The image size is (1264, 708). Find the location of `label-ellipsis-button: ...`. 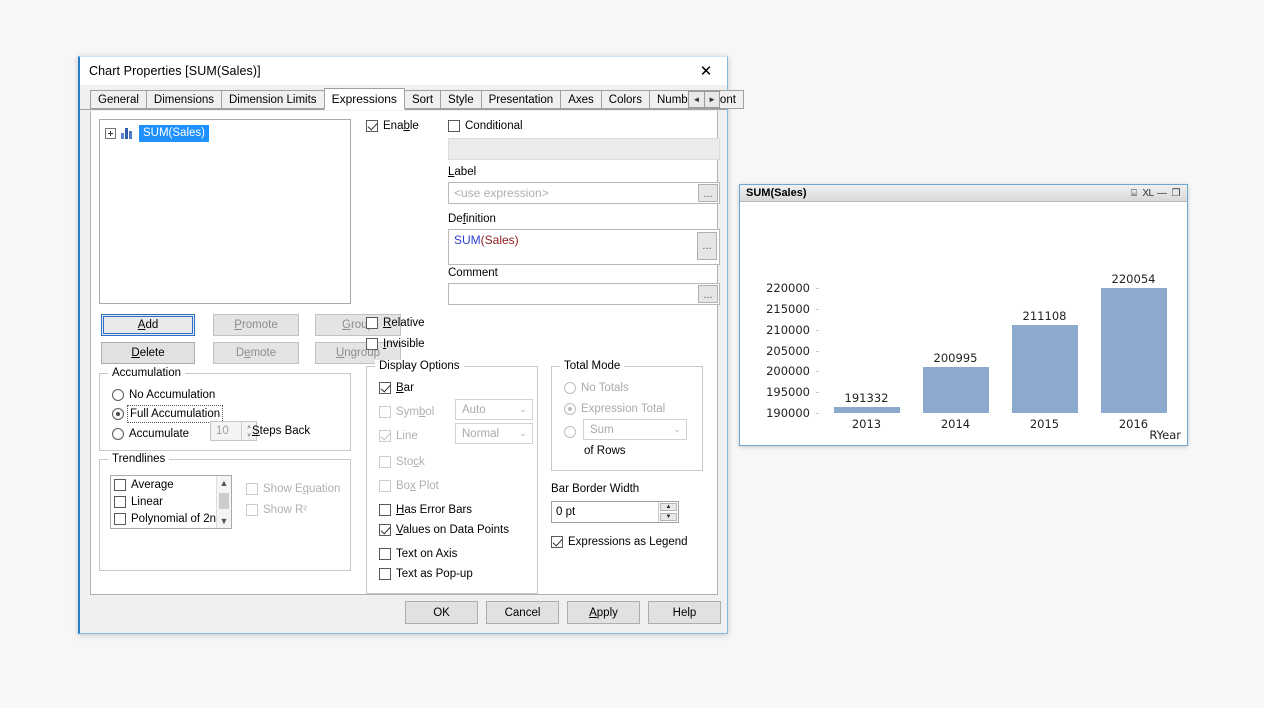

label-ellipsis-button: ... is located at coordinates (708, 193).